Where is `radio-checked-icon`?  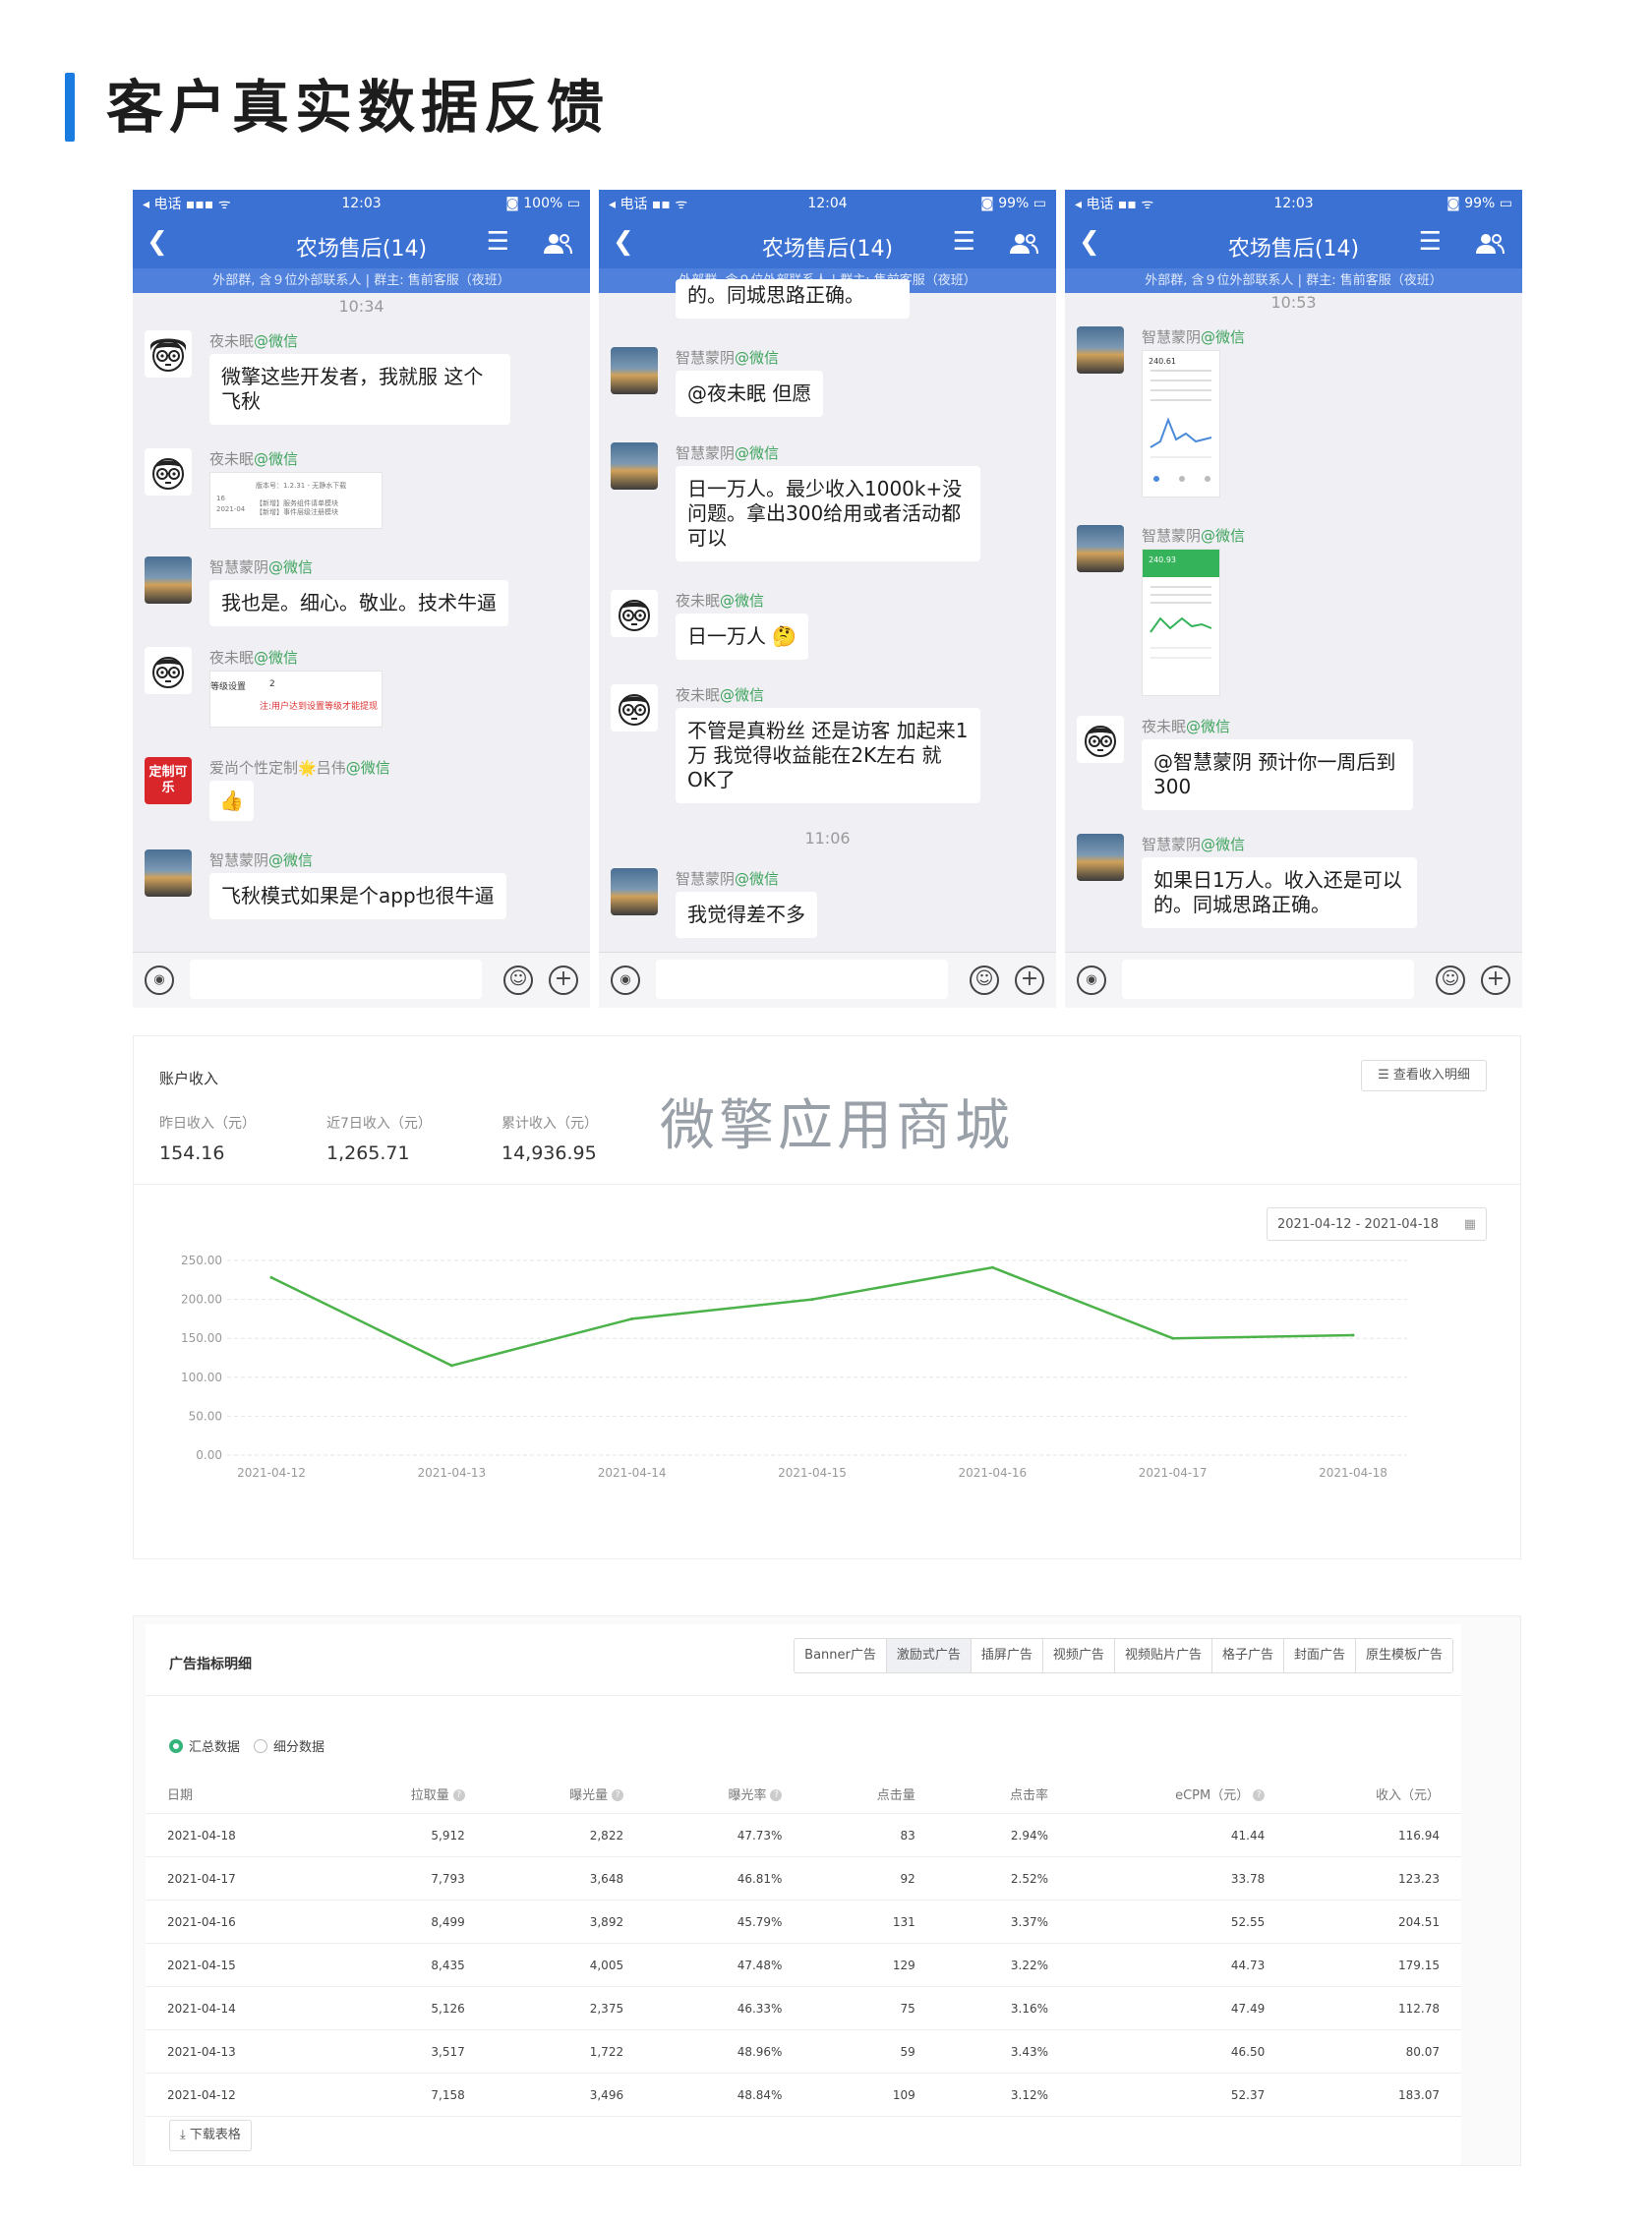
radio-checked-icon is located at coordinates (176, 1745).